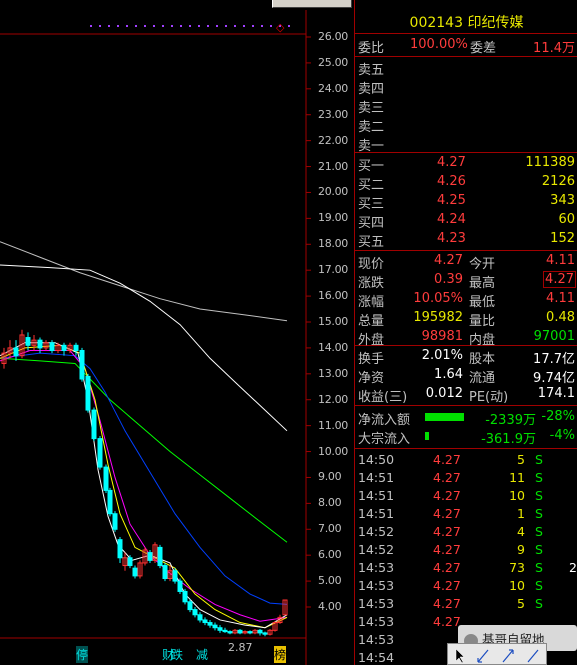 The width and height of the screenshot is (577, 665). Describe the element at coordinates (558, 416) in the screenshot. I see `flow-percent: -28%` at that location.